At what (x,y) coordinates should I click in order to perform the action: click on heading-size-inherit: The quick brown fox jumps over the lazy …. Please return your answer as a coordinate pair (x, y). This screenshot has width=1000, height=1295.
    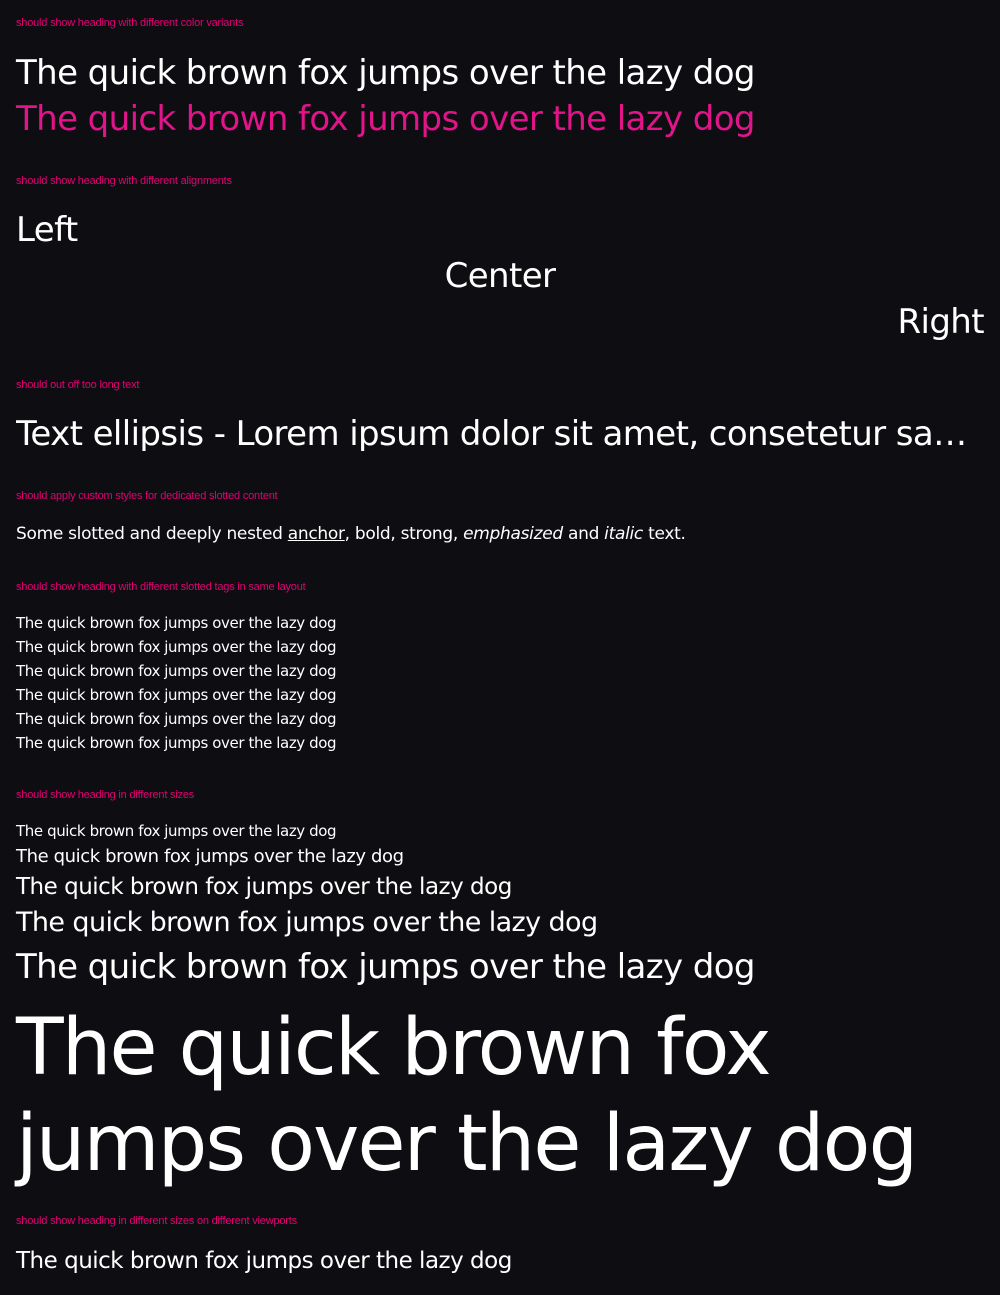
    Looking at the image, I should click on (467, 1096).